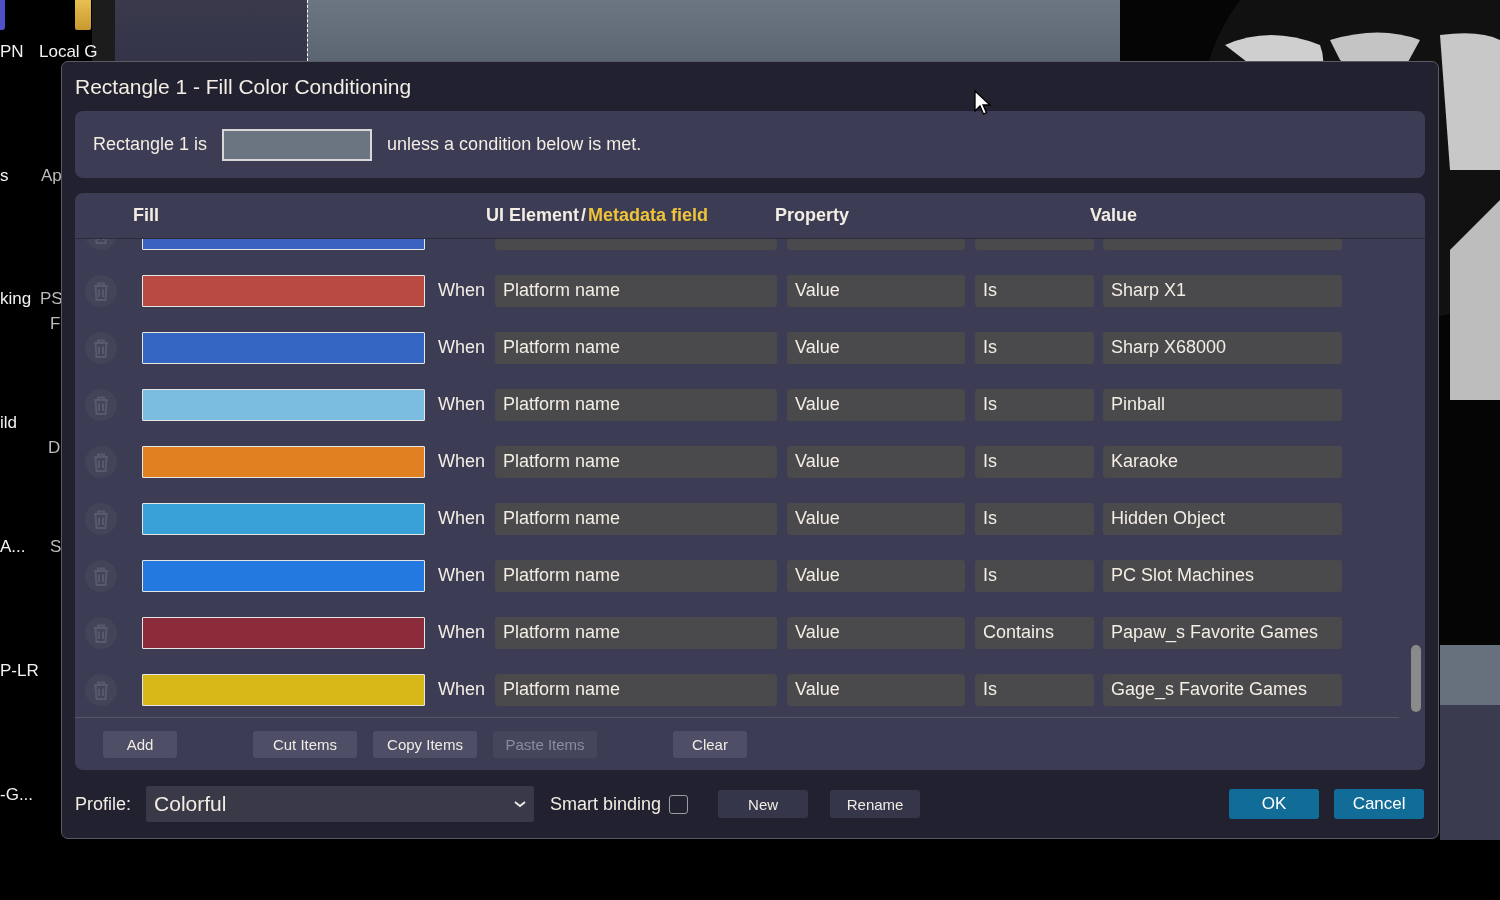 The image size is (1500, 900). Describe the element at coordinates (4, 176) in the screenshot. I see `desktop-icon-label: s` at that location.